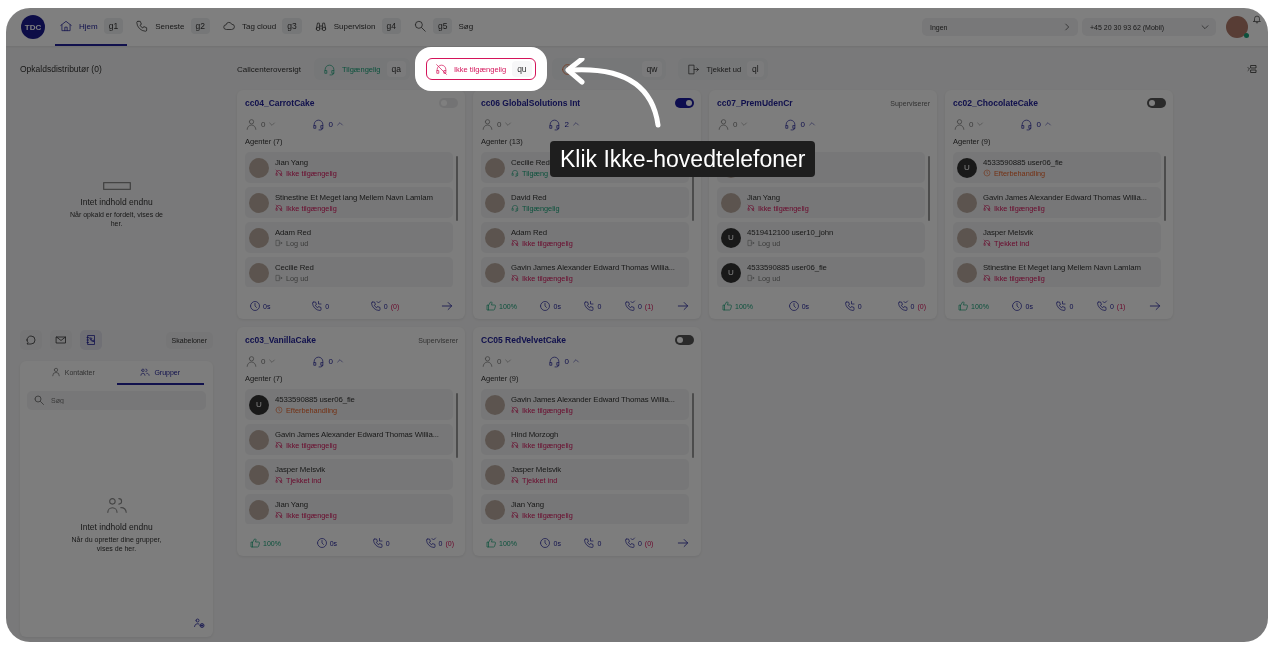  I want to click on shortcut-key: qu, so click(522, 69).